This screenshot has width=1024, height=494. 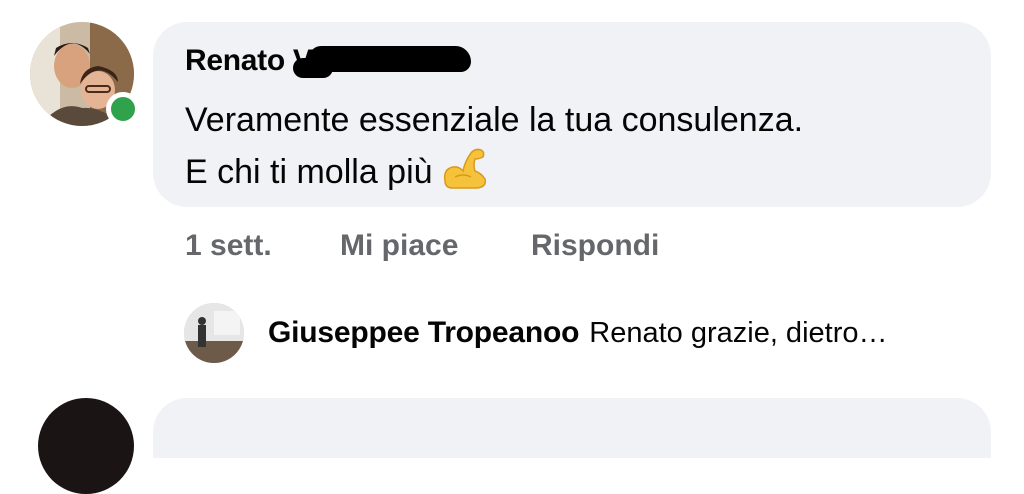 What do you see at coordinates (572, 428) in the screenshot?
I see `next-comment-bubble` at bounding box center [572, 428].